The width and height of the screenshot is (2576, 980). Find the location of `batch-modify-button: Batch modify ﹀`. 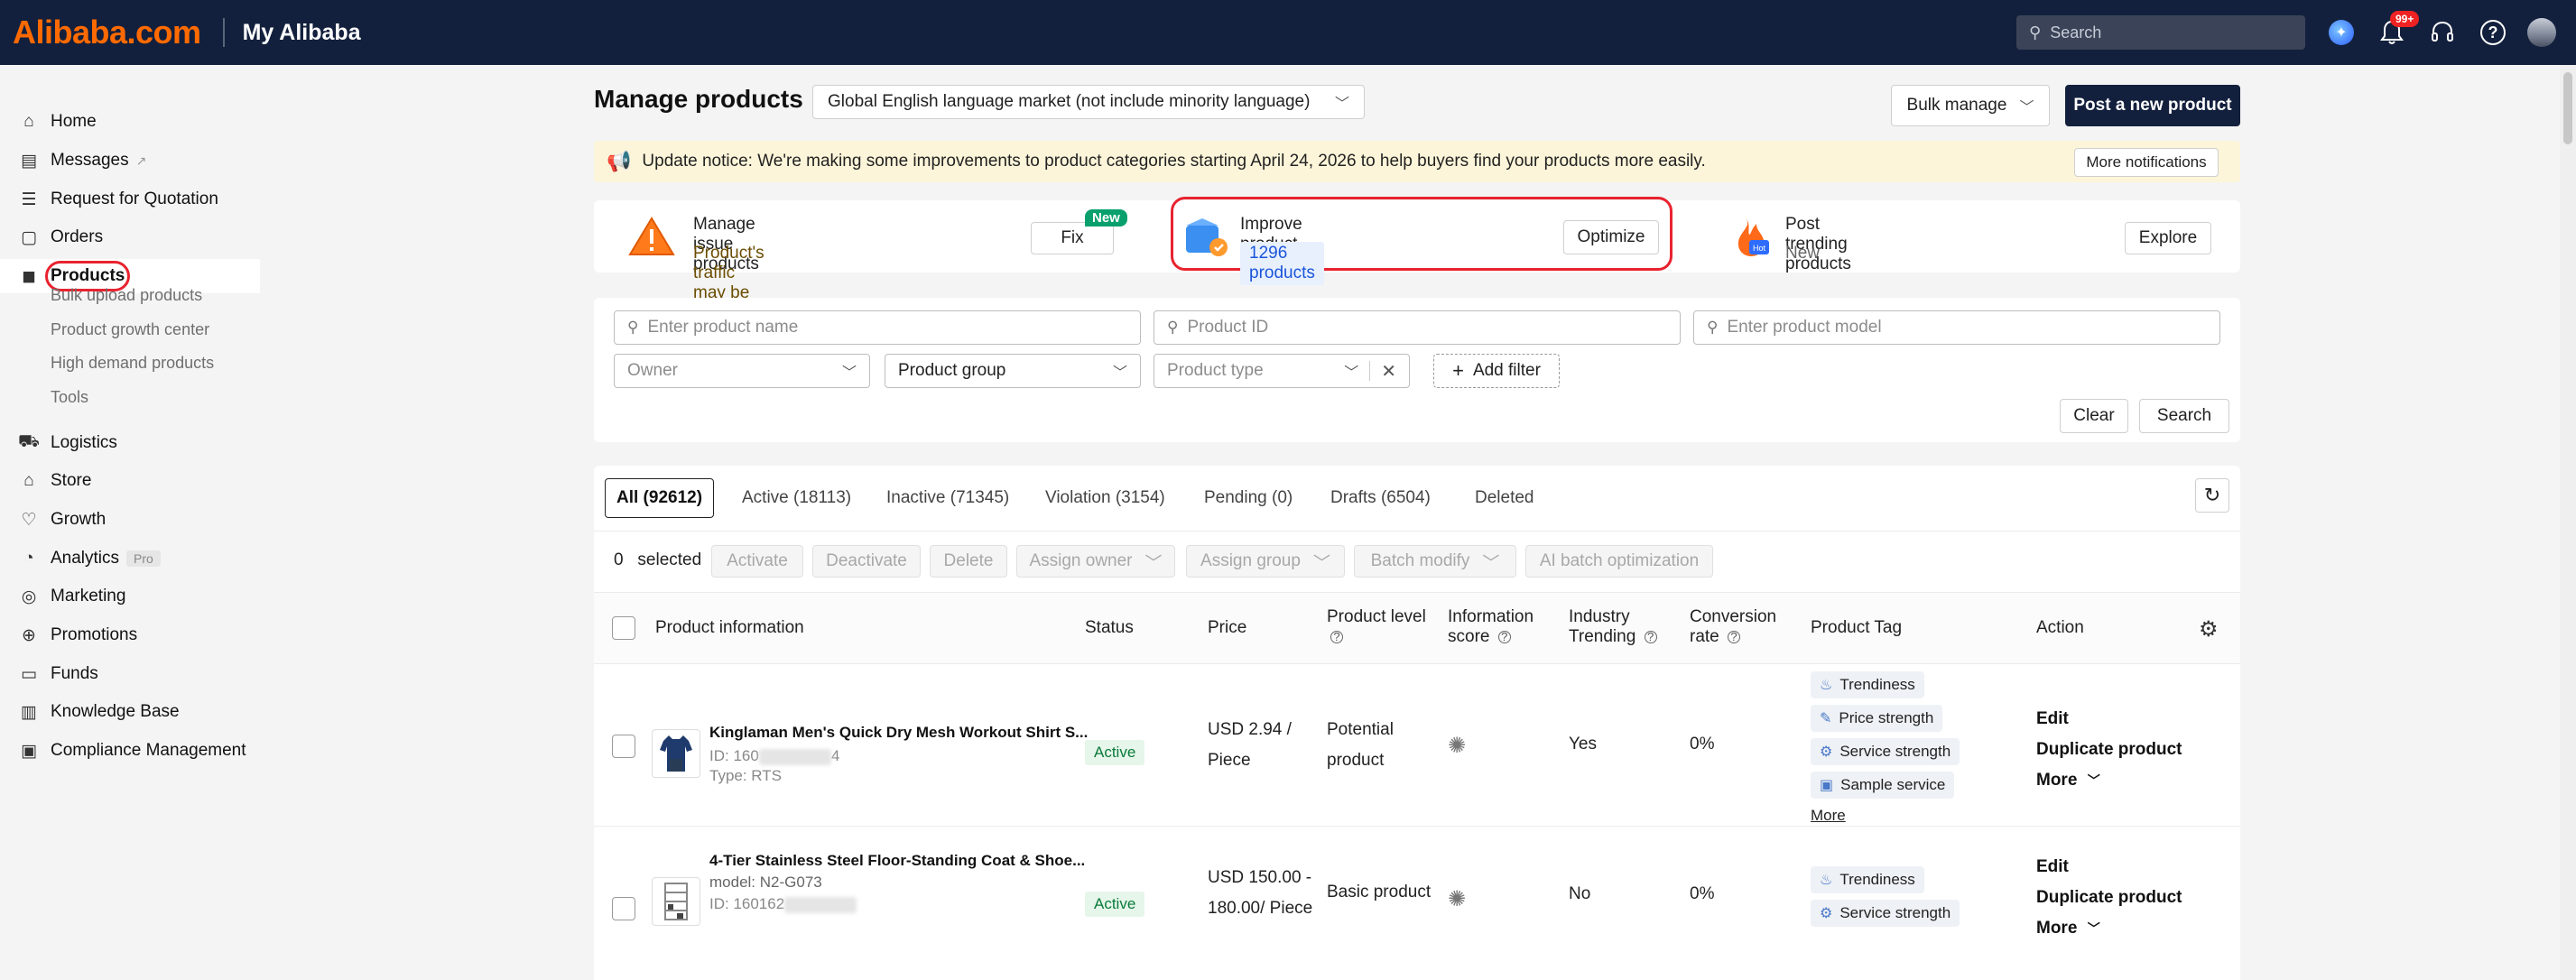

batch-modify-button: Batch modify ﹀ is located at coordinates (1435, 561).